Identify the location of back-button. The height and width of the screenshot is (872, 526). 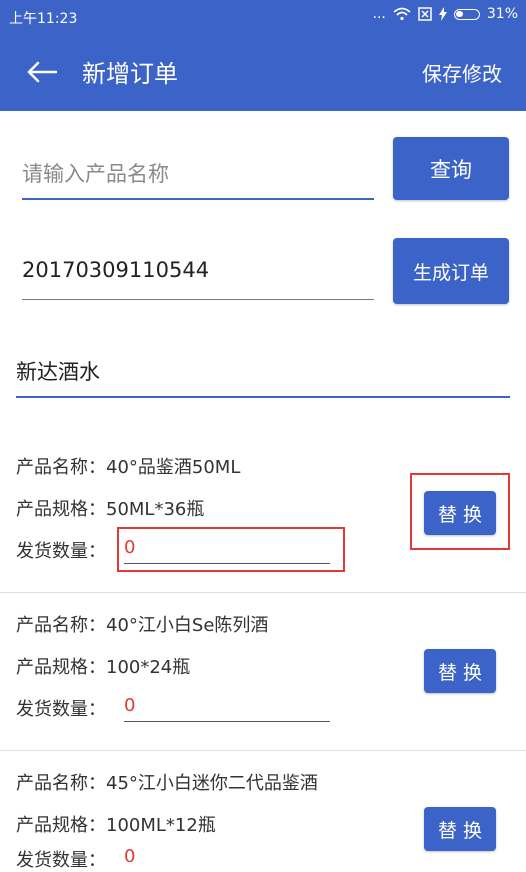
(42, 72).